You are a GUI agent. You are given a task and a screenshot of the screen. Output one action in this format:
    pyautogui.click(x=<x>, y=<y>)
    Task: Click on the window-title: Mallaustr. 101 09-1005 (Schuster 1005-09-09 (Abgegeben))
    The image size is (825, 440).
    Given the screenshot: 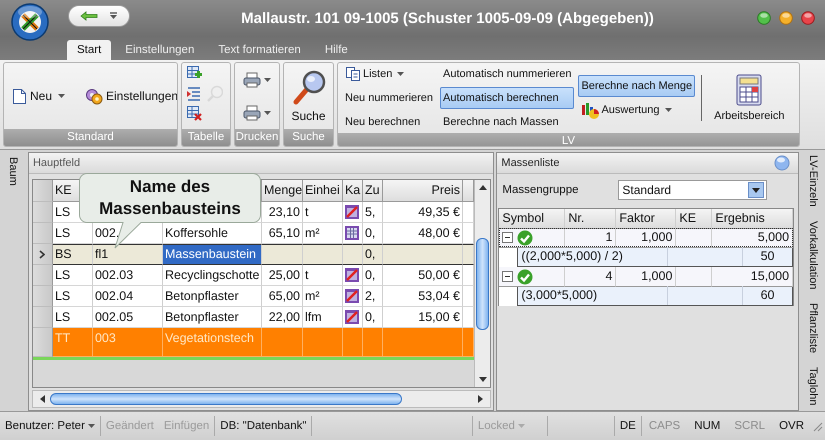 What is the action you would take?
    pyautogui.click(x=447, y=18)
    